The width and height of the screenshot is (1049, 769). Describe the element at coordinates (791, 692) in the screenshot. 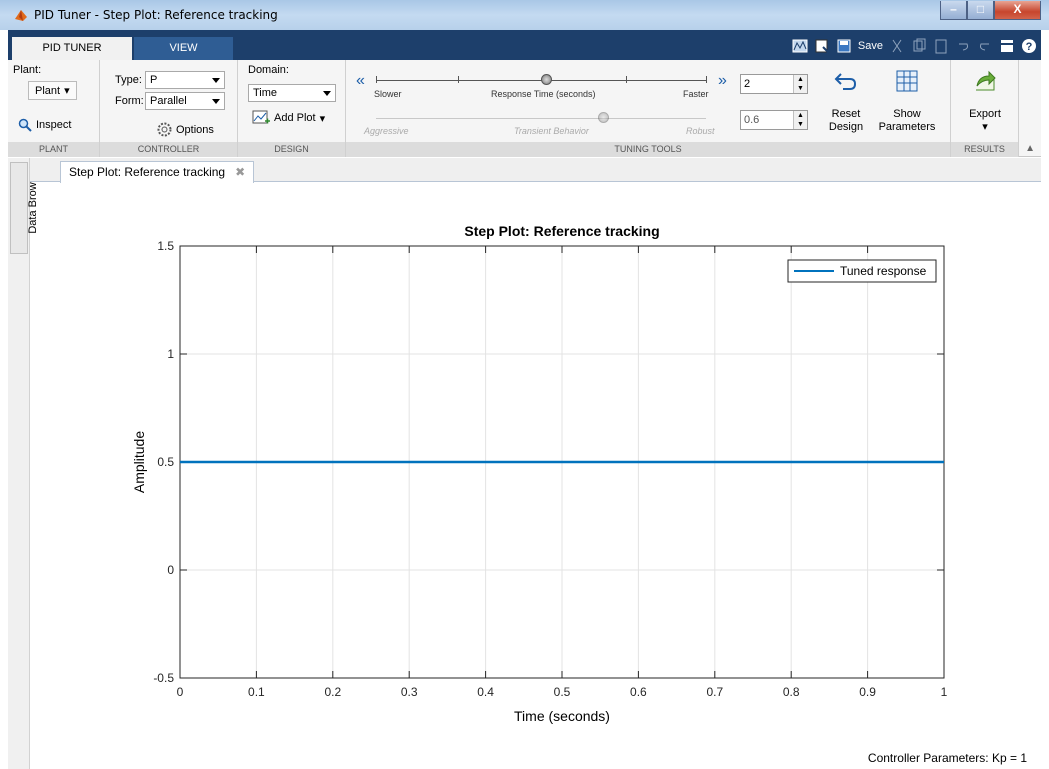

I see `x-tick-label: 0.8` at that location.